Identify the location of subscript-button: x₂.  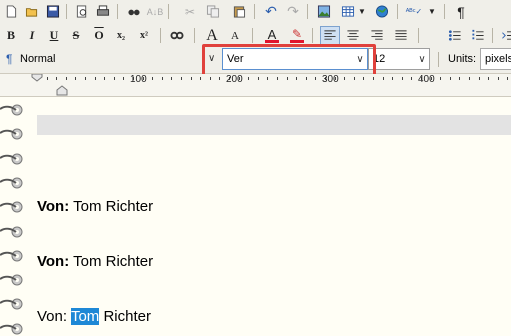
(121, 35).